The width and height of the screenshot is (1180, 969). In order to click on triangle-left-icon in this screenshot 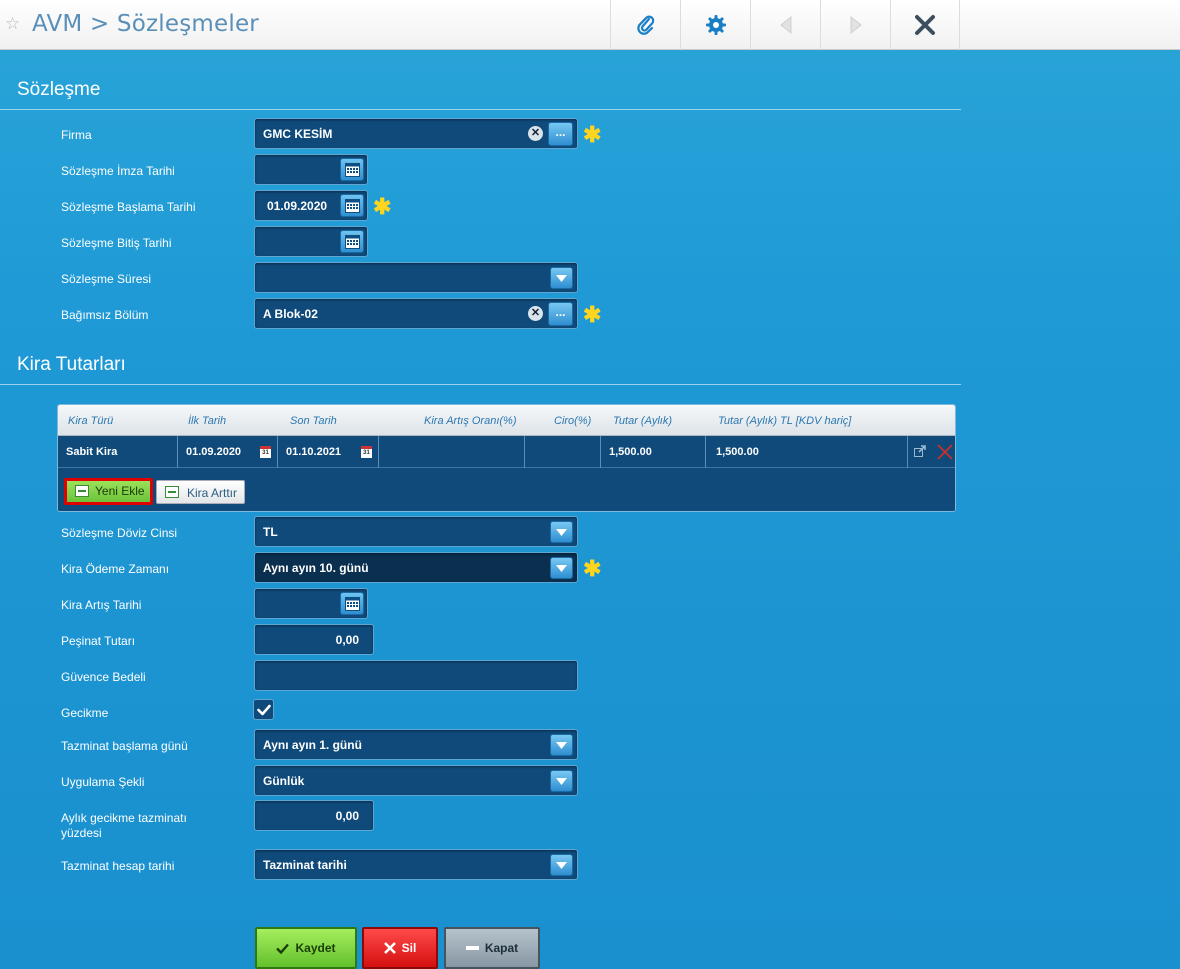, I will do `click(785, 25)`.